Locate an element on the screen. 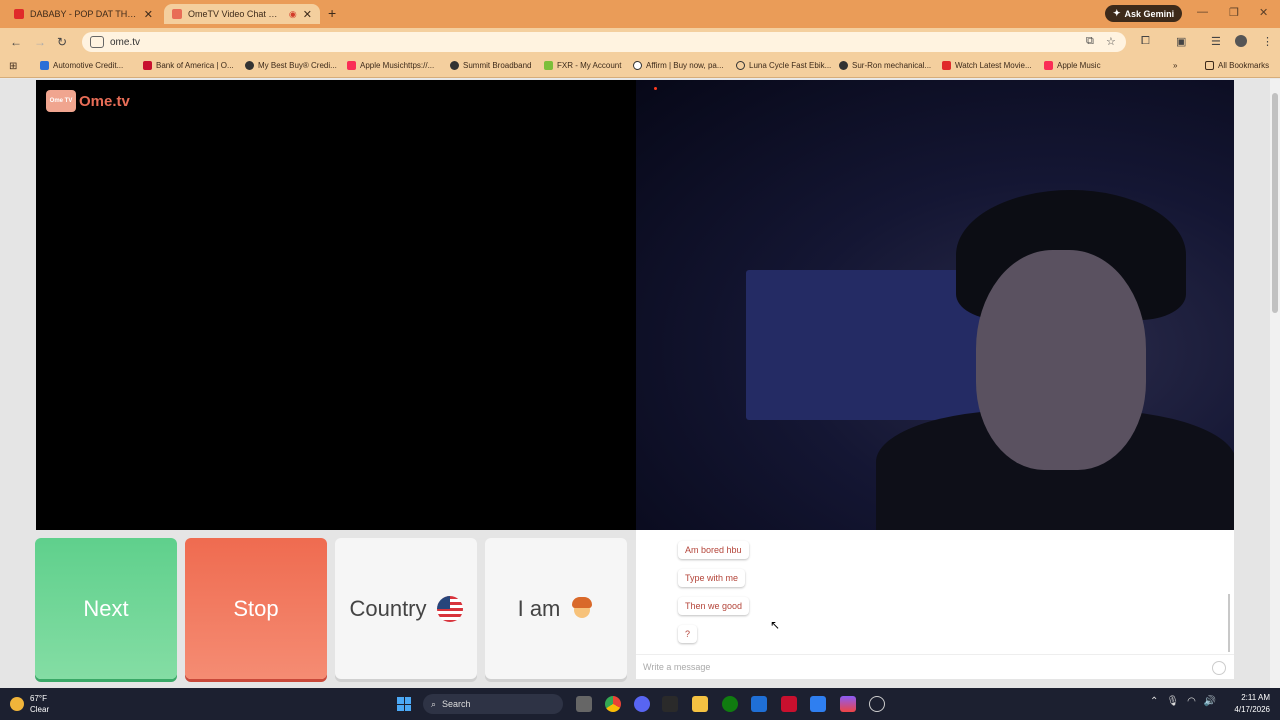  chat-message: Type with me is located at coordinates (712, 578).